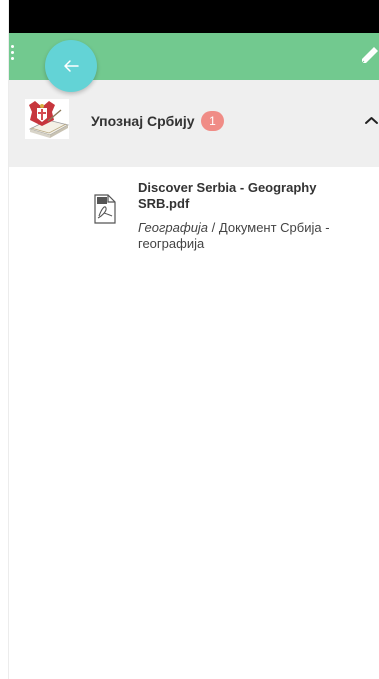 This screenshot has width=379, height=679. What do you see at coordinates (189, 16) in the screenshot?
I see `status-bar` at bounding box center [189, 16].